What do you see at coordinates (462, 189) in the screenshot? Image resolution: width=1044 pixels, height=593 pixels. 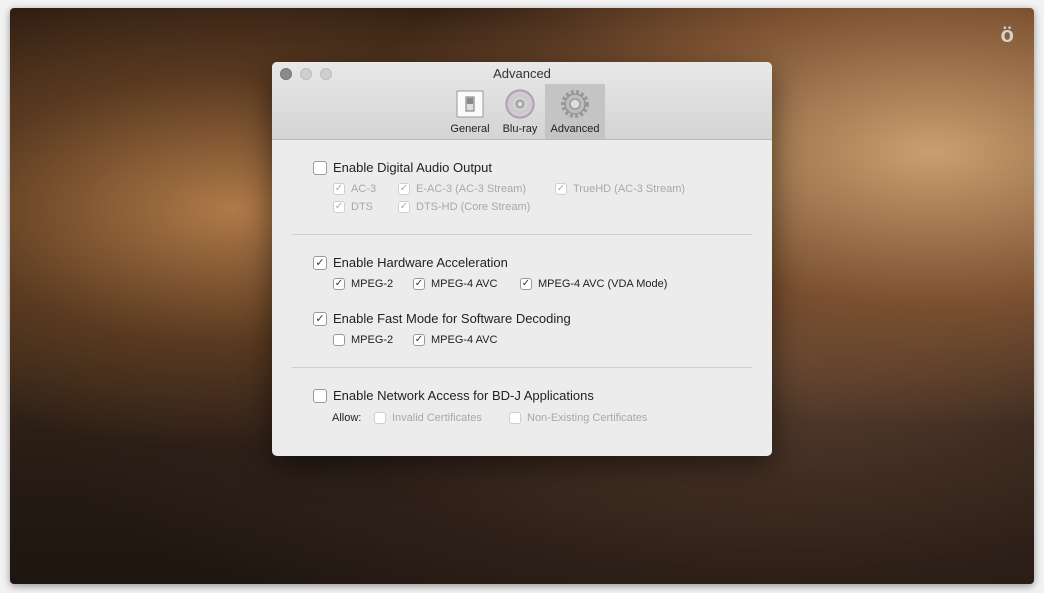 I see `eac3-checkbox: ✓ E-AC-3 (AC-3 Stream)` at bounding box center [462, 189].